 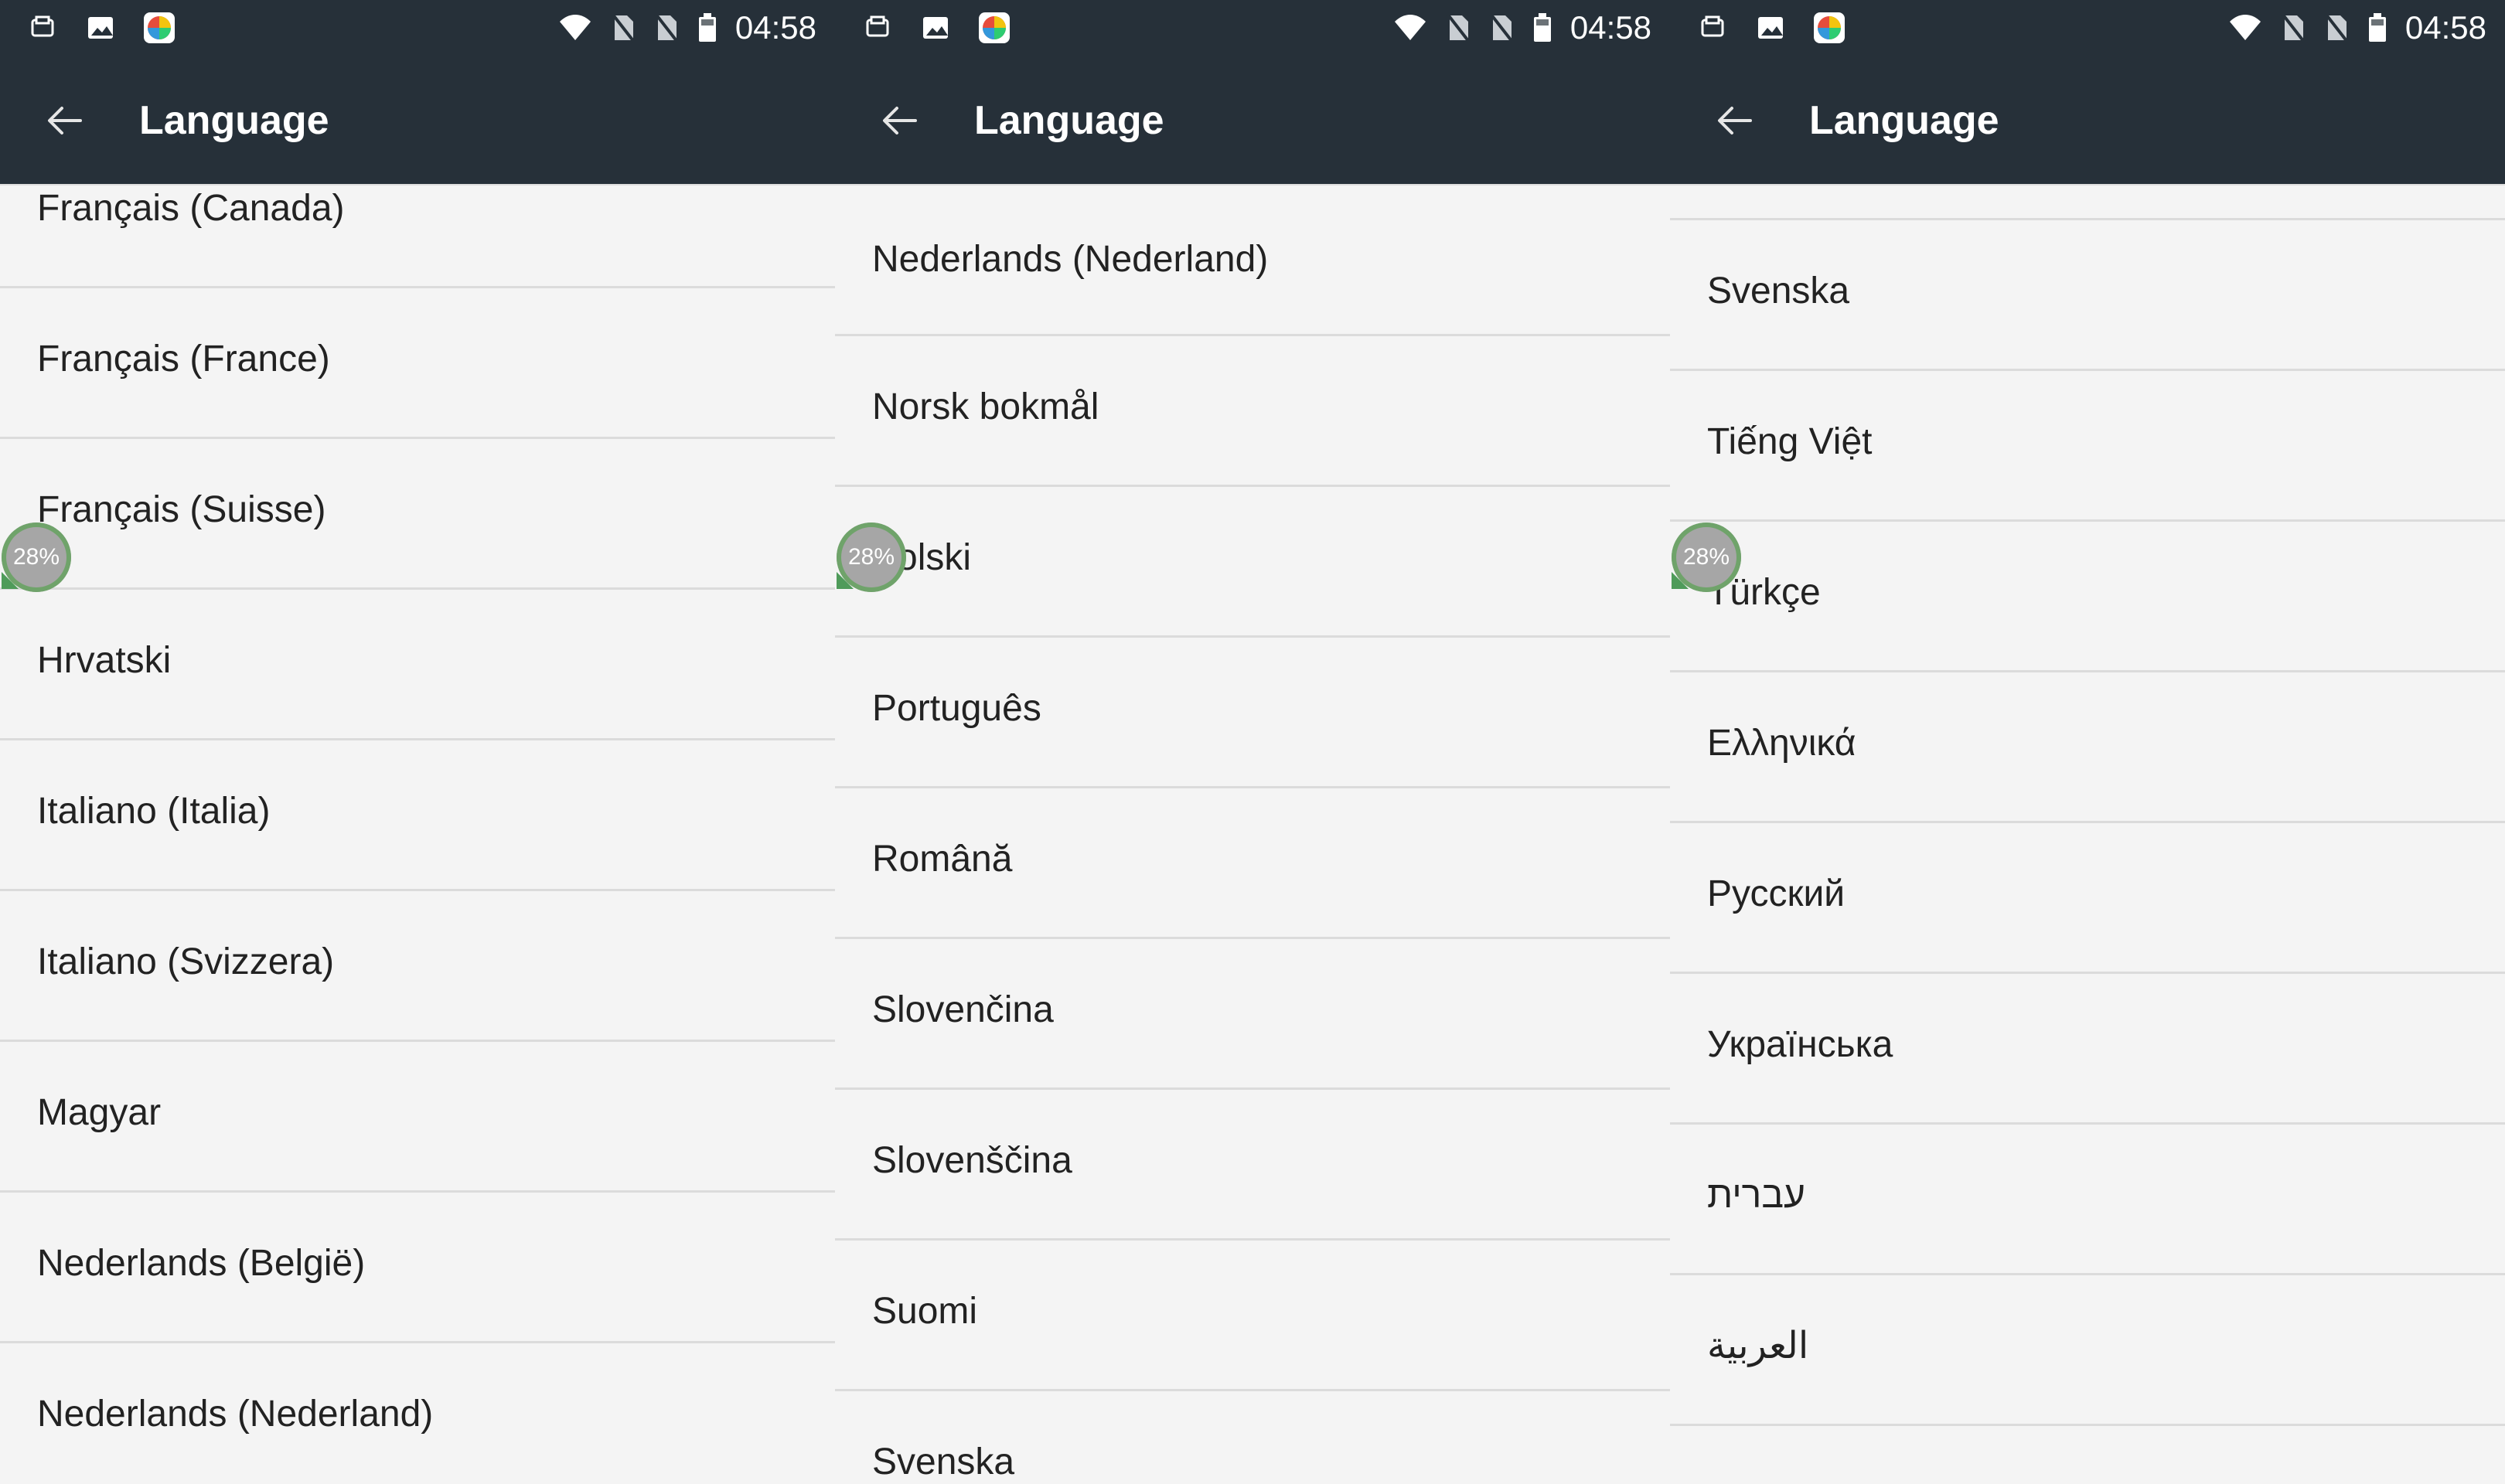 I want to click on language-label: Русский, so click(x=1776, y=893).